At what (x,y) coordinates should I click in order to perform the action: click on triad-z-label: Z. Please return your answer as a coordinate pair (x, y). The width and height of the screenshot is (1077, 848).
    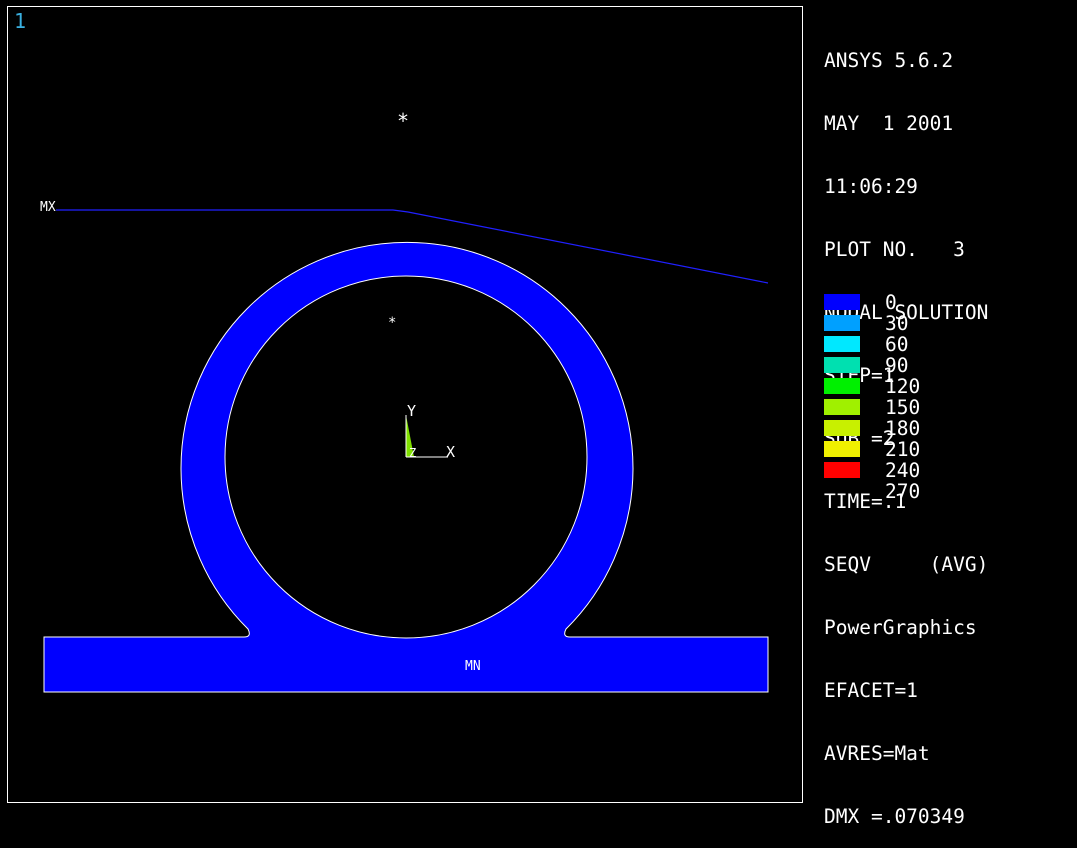
    Looking at the image, I should click on (412, 453).